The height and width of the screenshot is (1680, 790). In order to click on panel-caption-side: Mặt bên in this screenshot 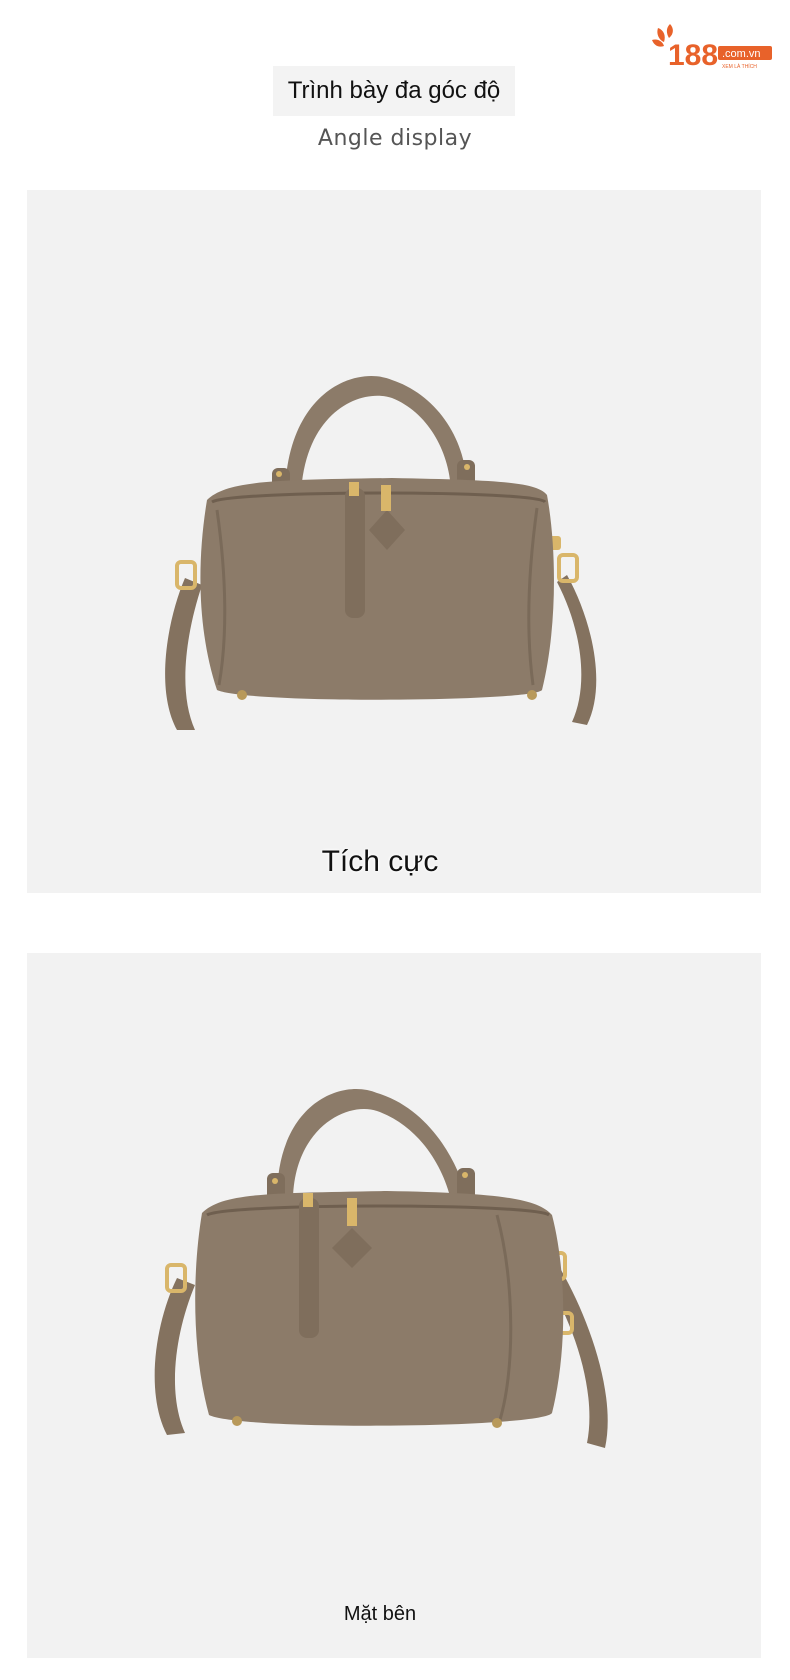, I will do `click(380, 1614)`.